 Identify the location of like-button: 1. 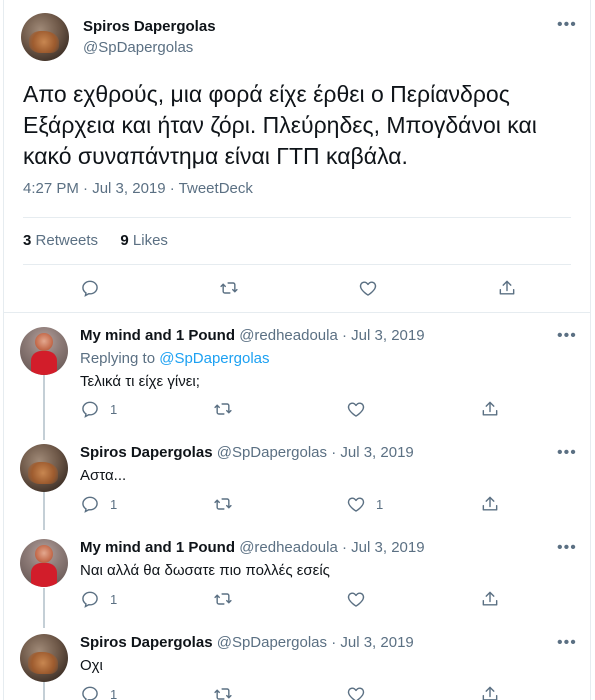
(364, 504).